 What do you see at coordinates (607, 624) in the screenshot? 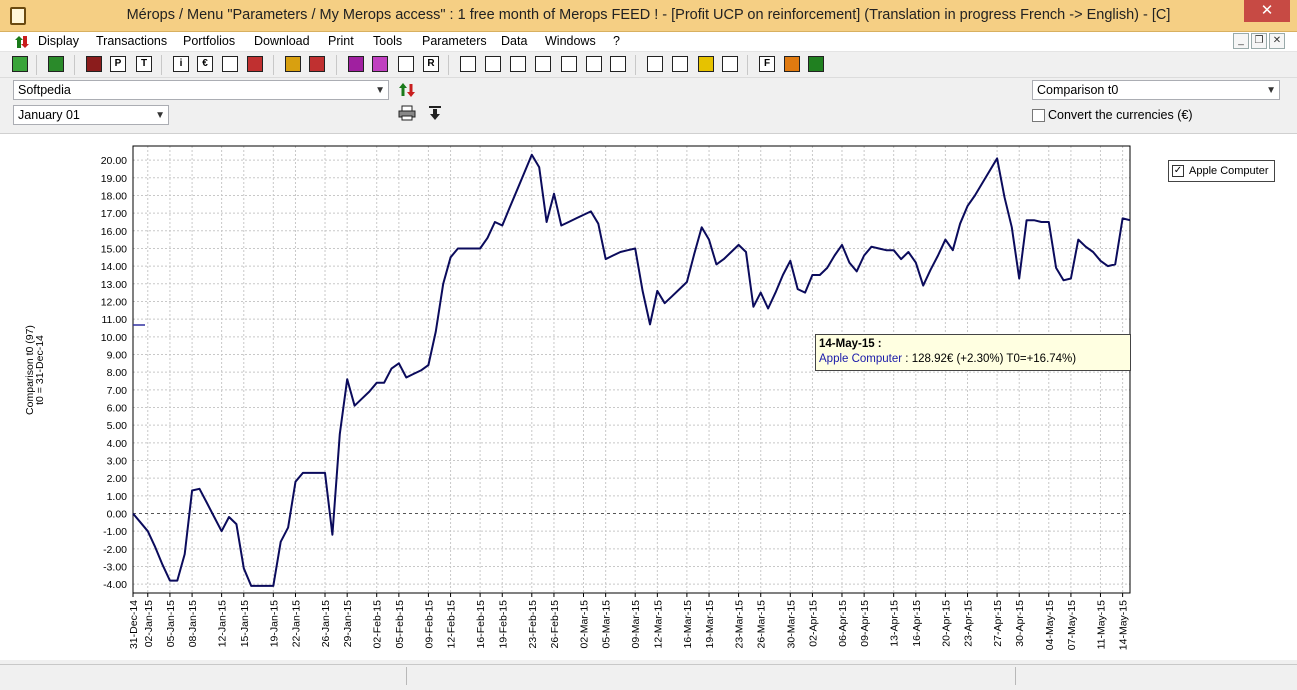
I see `x-tick-label: 05-Mar-15` at bounding box center [607, 624].